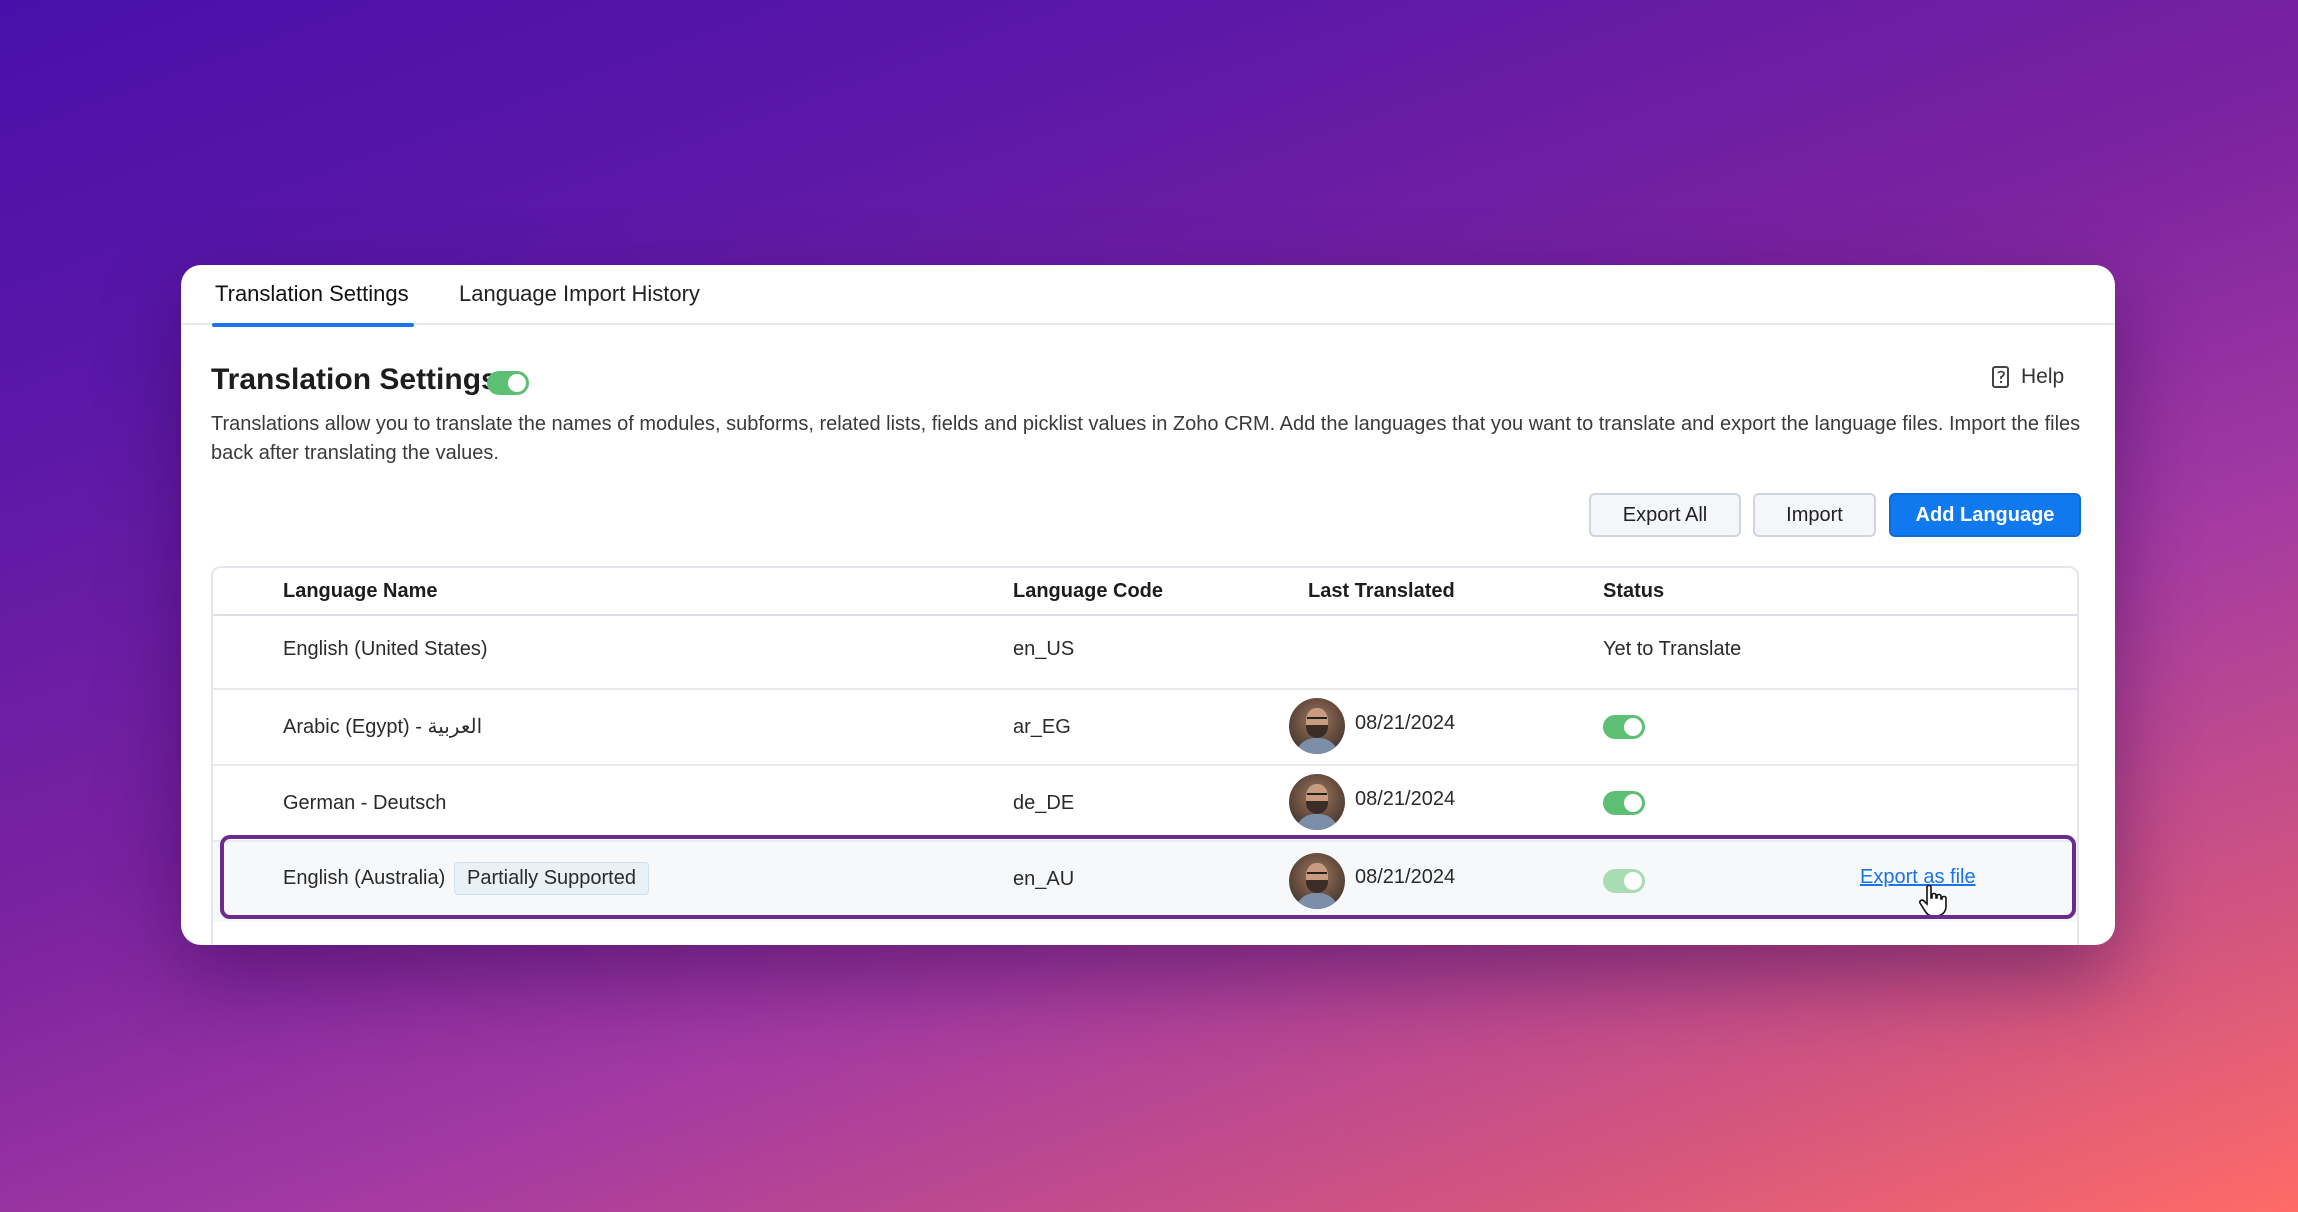 This screenshot has width=2298, height=1212. Describe the element at coordinates (1044, 803) in the screenshot. I see `language-code: de_DE` at that location.